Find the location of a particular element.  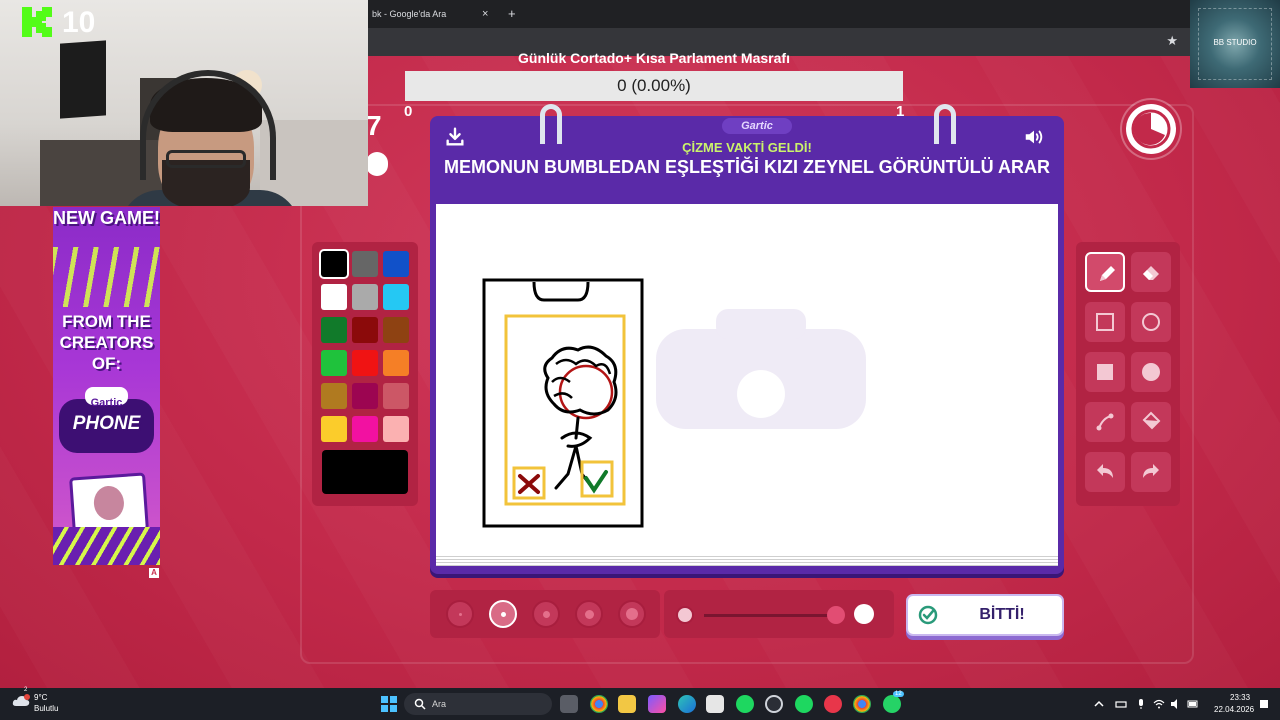

wifi-icon is located at coordinates (1159, 704).